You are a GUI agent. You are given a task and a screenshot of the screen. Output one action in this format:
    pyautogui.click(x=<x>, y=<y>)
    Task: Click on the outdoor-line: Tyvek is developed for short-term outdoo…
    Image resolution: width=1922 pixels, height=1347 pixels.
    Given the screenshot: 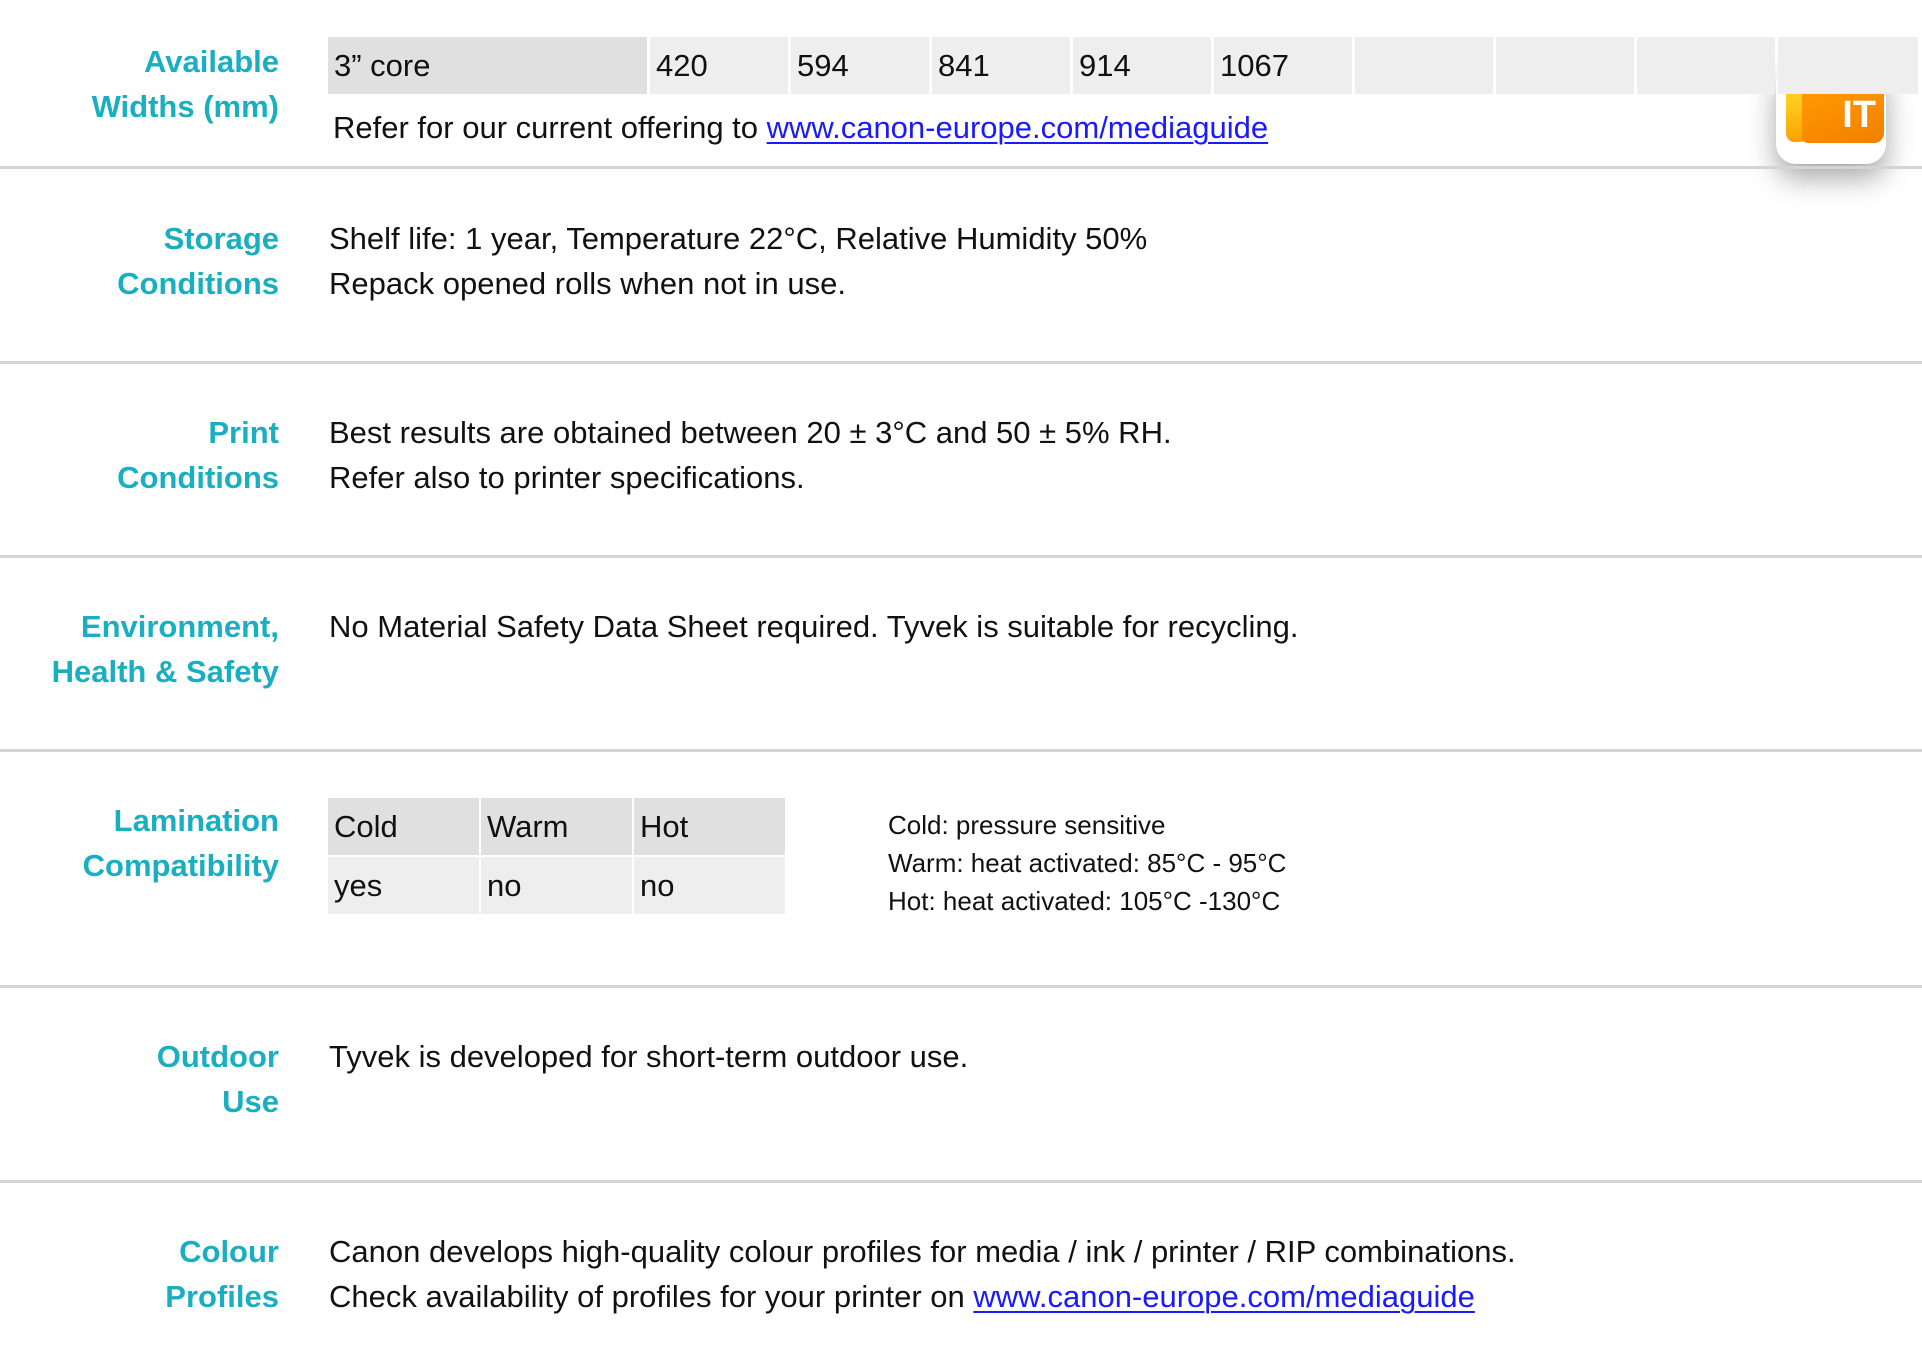 What is the action you would take?
    pyautogui.click(x=649, y=1056)
    